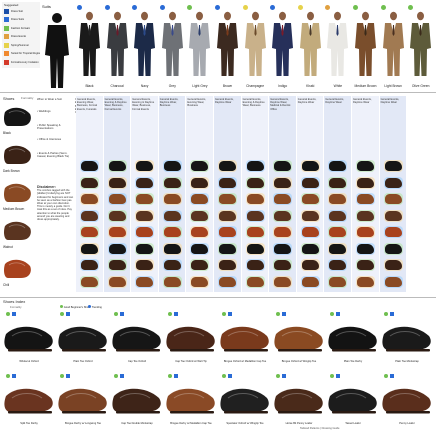 This screenshot has height=436, width=436. What do you see at coordinates (83, 340) in the screenshot?
I see `index-shoe-item: Plain Toe Oxford` at bounding box center [83, 340].